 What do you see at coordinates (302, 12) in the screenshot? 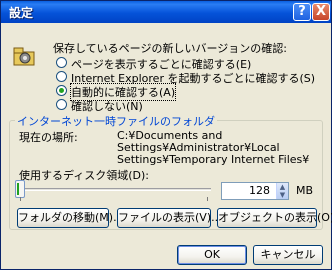
I see `help-icon: ?` at bounding box center [302, 12].